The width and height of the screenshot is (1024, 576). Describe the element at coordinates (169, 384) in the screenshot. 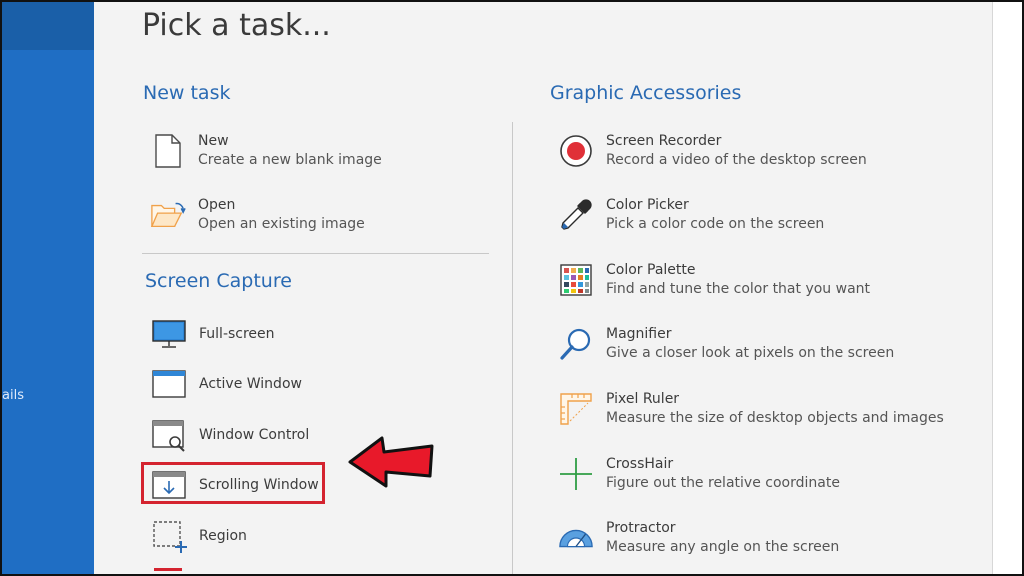

I see `window-icon` at that location.